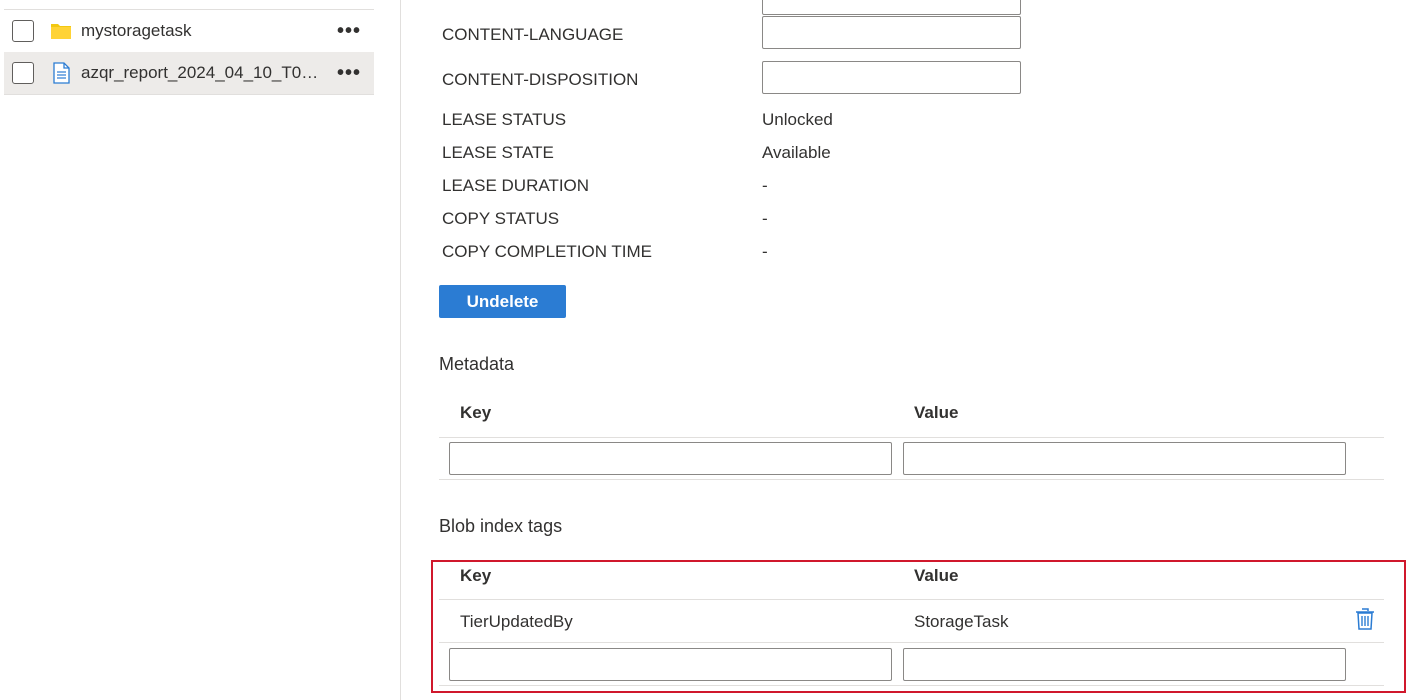  Describe the element at coordinates (765, 218) in the screenshot. I see `copy-status-value: -` at that location.